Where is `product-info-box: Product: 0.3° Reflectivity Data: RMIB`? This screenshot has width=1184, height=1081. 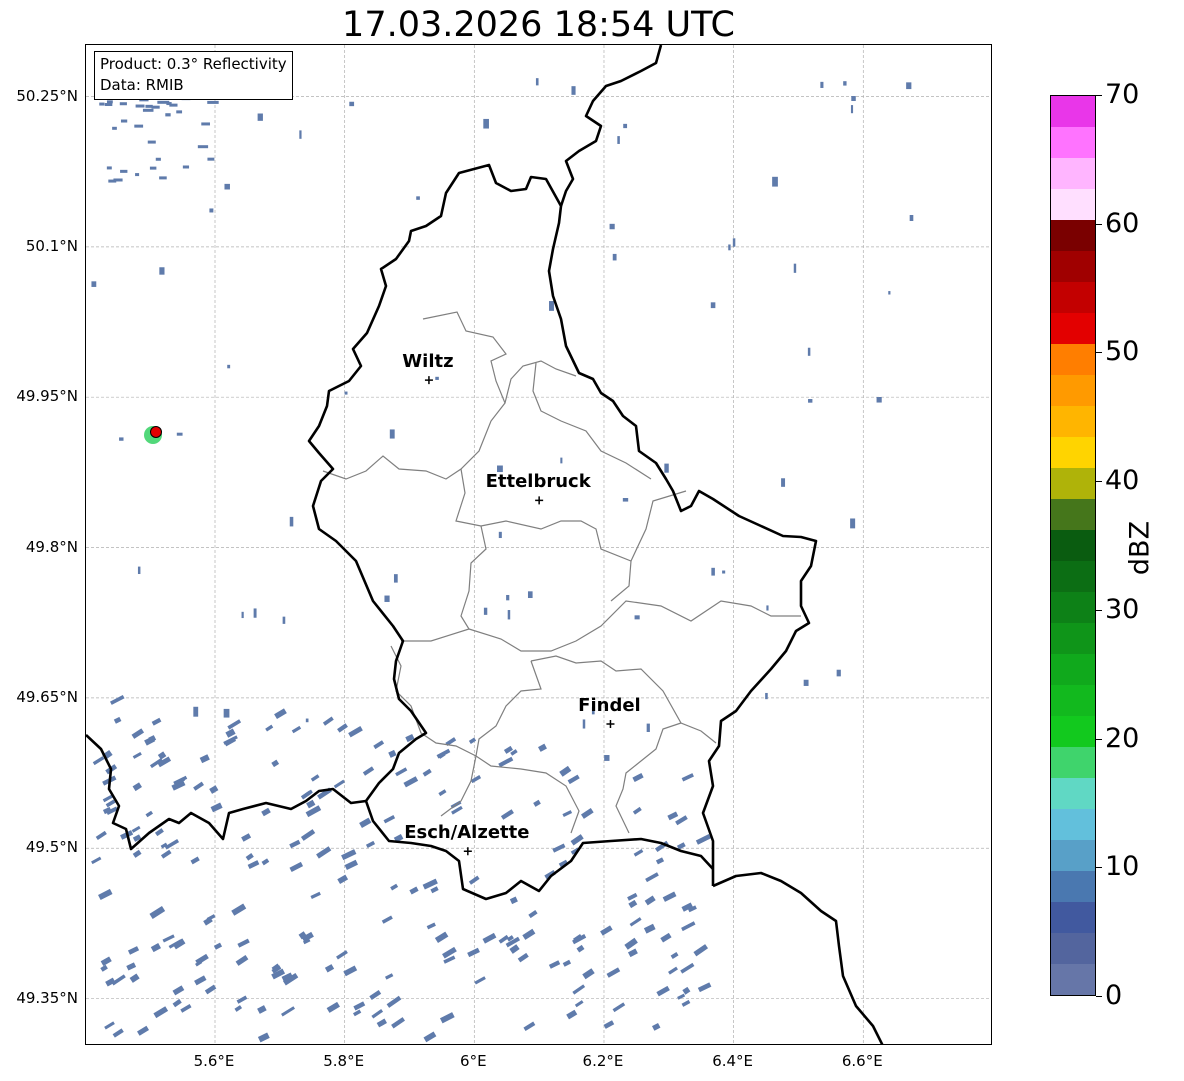
product-info-box: Product: 0.3° Reflectivity Data: RMIB is located at coordinates (193, 75).